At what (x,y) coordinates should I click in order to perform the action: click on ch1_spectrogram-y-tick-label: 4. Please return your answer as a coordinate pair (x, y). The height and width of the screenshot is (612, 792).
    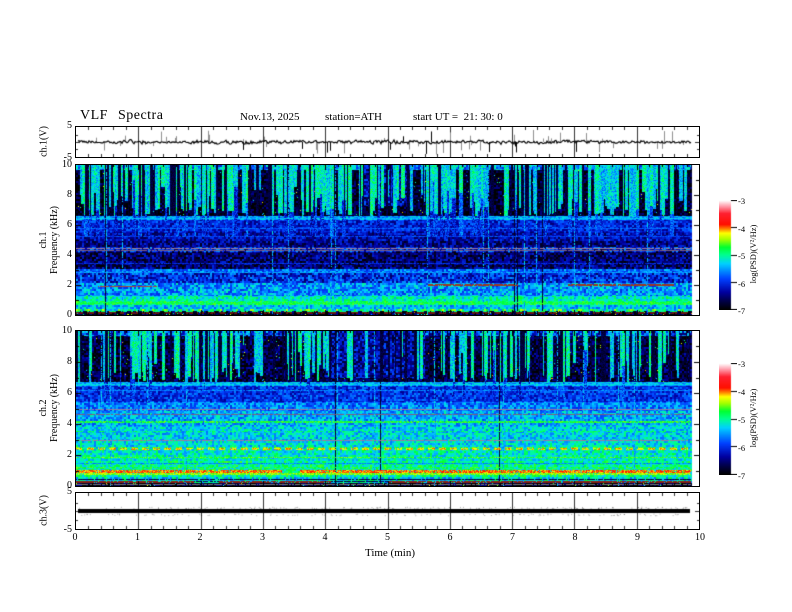
    Looking at the image, I should click on (69, 254).